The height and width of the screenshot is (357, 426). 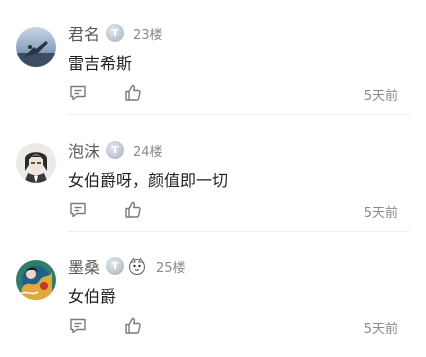 I want to click on comment-header: 君名 T 23楼, so click(x=115, y=33).